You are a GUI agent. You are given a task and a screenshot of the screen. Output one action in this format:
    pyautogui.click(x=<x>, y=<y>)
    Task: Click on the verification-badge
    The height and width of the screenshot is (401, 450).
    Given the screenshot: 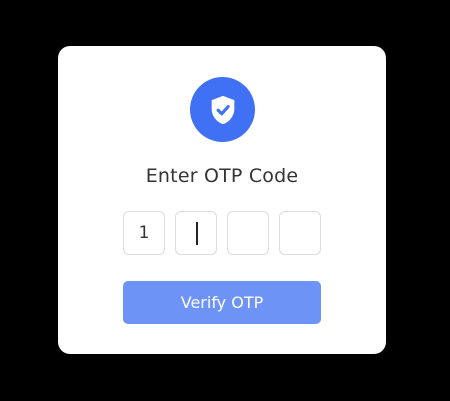 What is the action you would take?
    pyautogui.click(x=222, y=109)
    